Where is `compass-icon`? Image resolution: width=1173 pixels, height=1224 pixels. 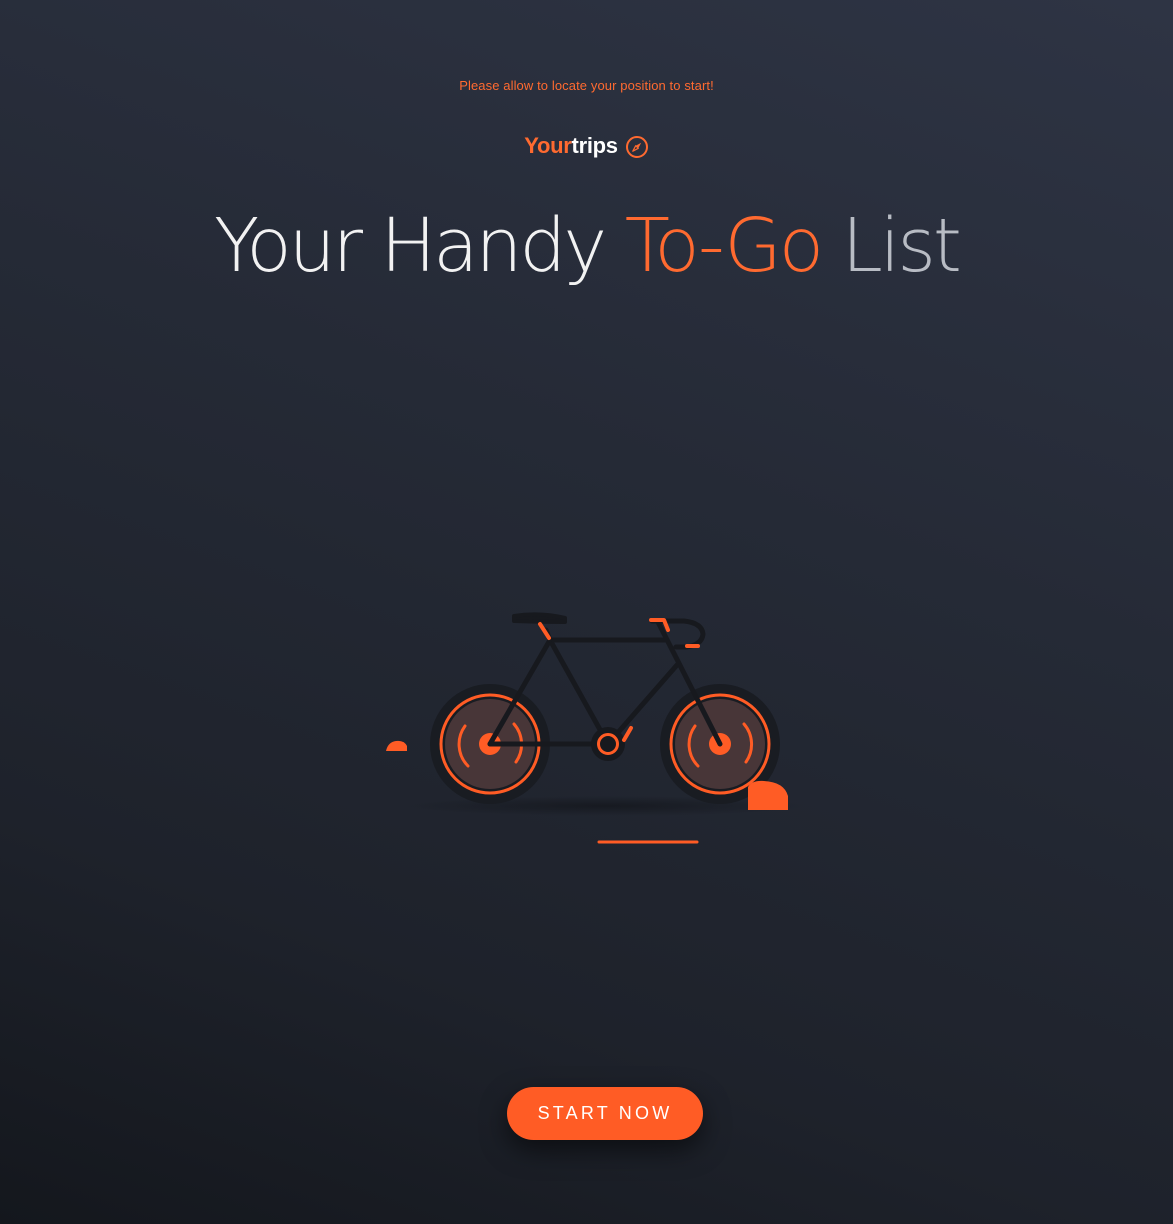
compass-icon is located at coordinates (636, 147).